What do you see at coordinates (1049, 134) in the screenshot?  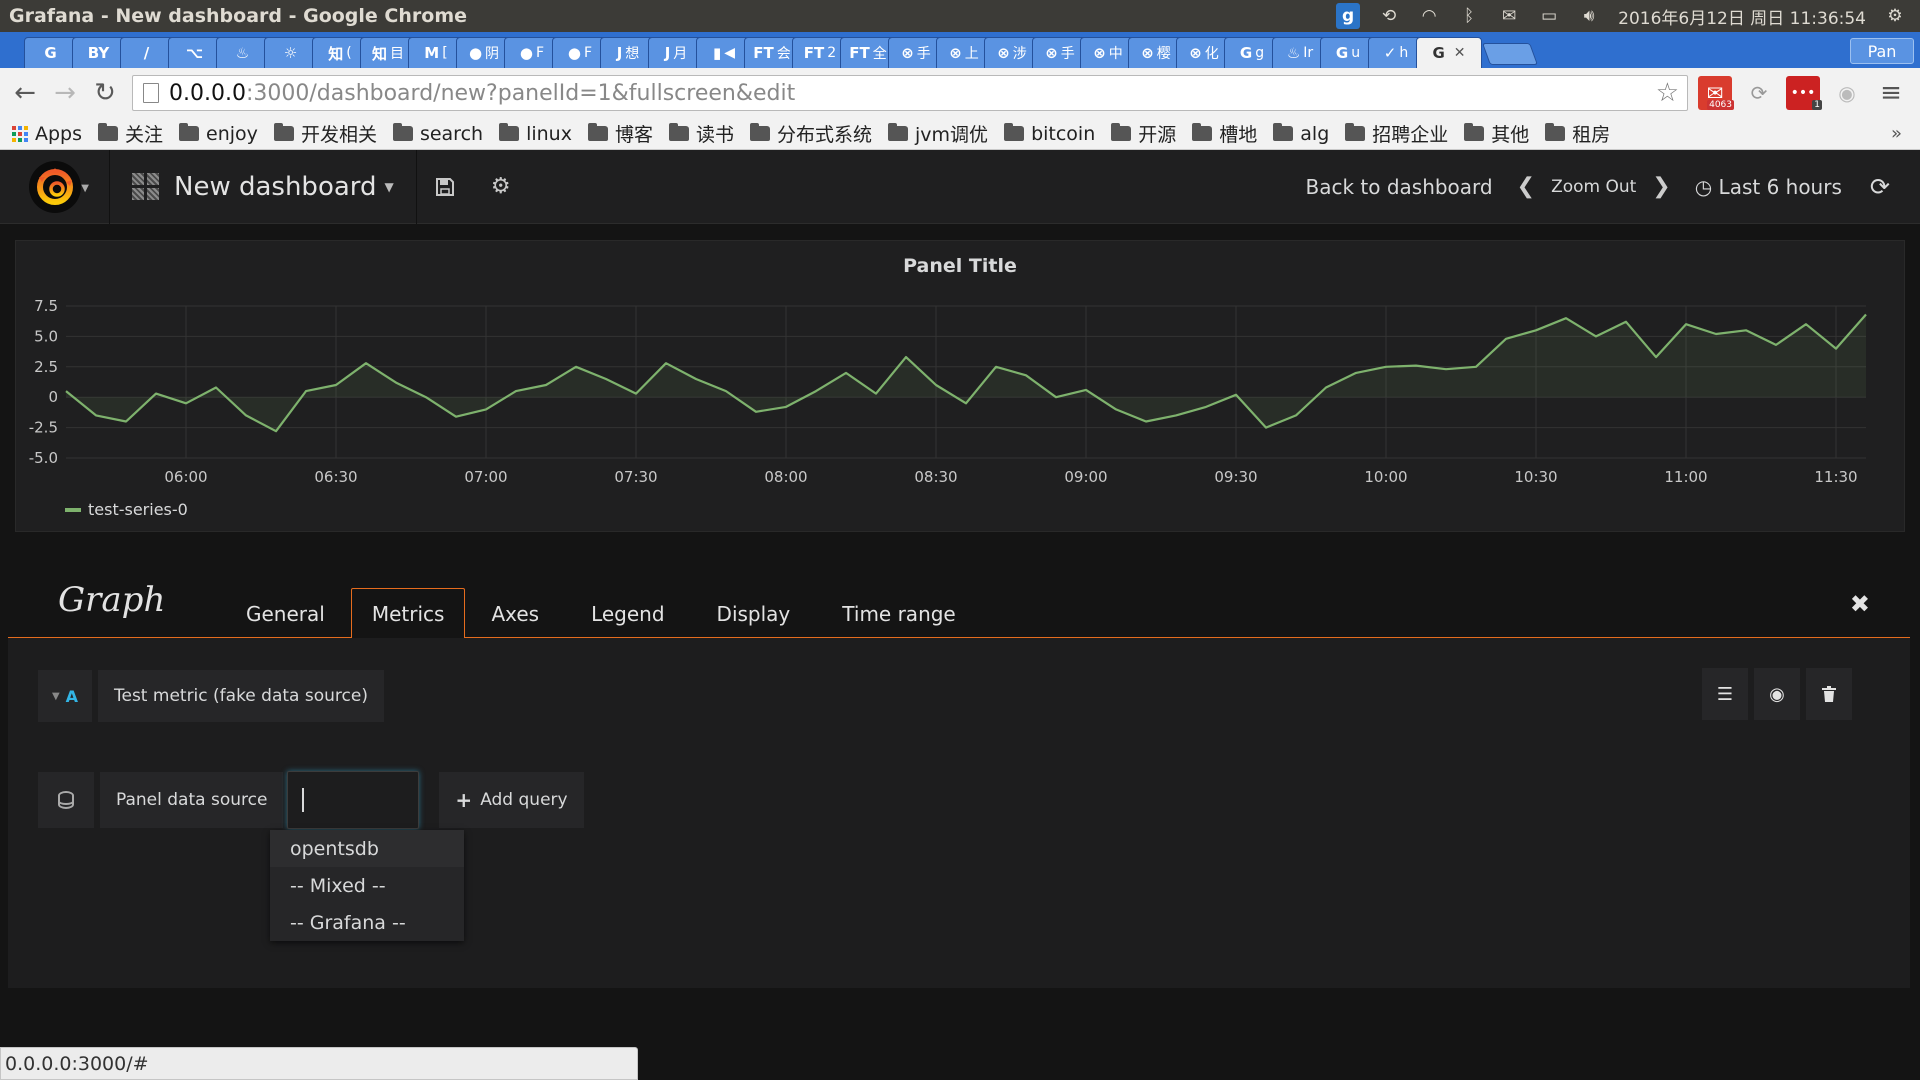 I see `bookmark-folder: bitcoin` at bounding box center [1049, 134].